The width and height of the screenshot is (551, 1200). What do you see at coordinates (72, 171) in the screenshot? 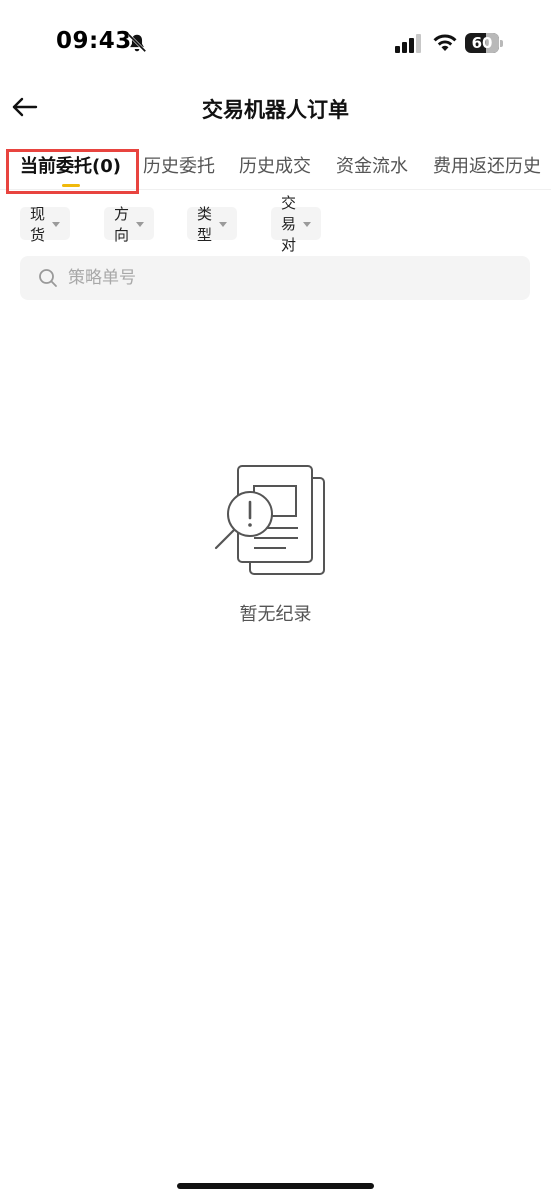
I see `highlight-box` at bounding box center [72, 171].